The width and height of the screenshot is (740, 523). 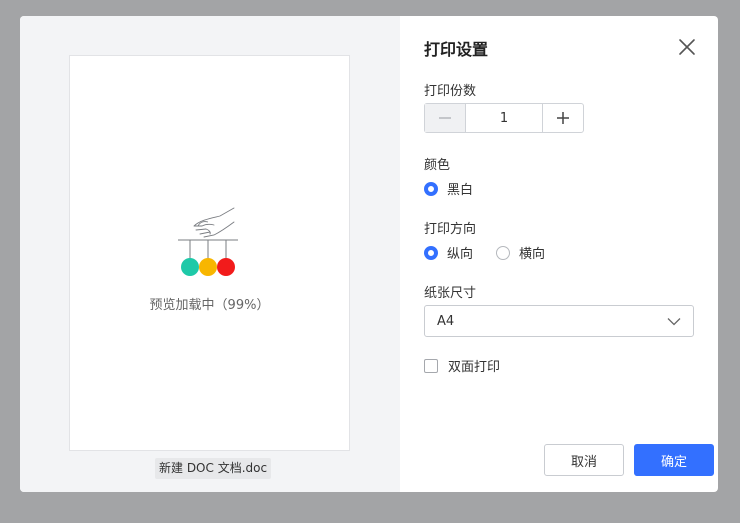 I want to click on copies-input, so click(x=504, y=118).